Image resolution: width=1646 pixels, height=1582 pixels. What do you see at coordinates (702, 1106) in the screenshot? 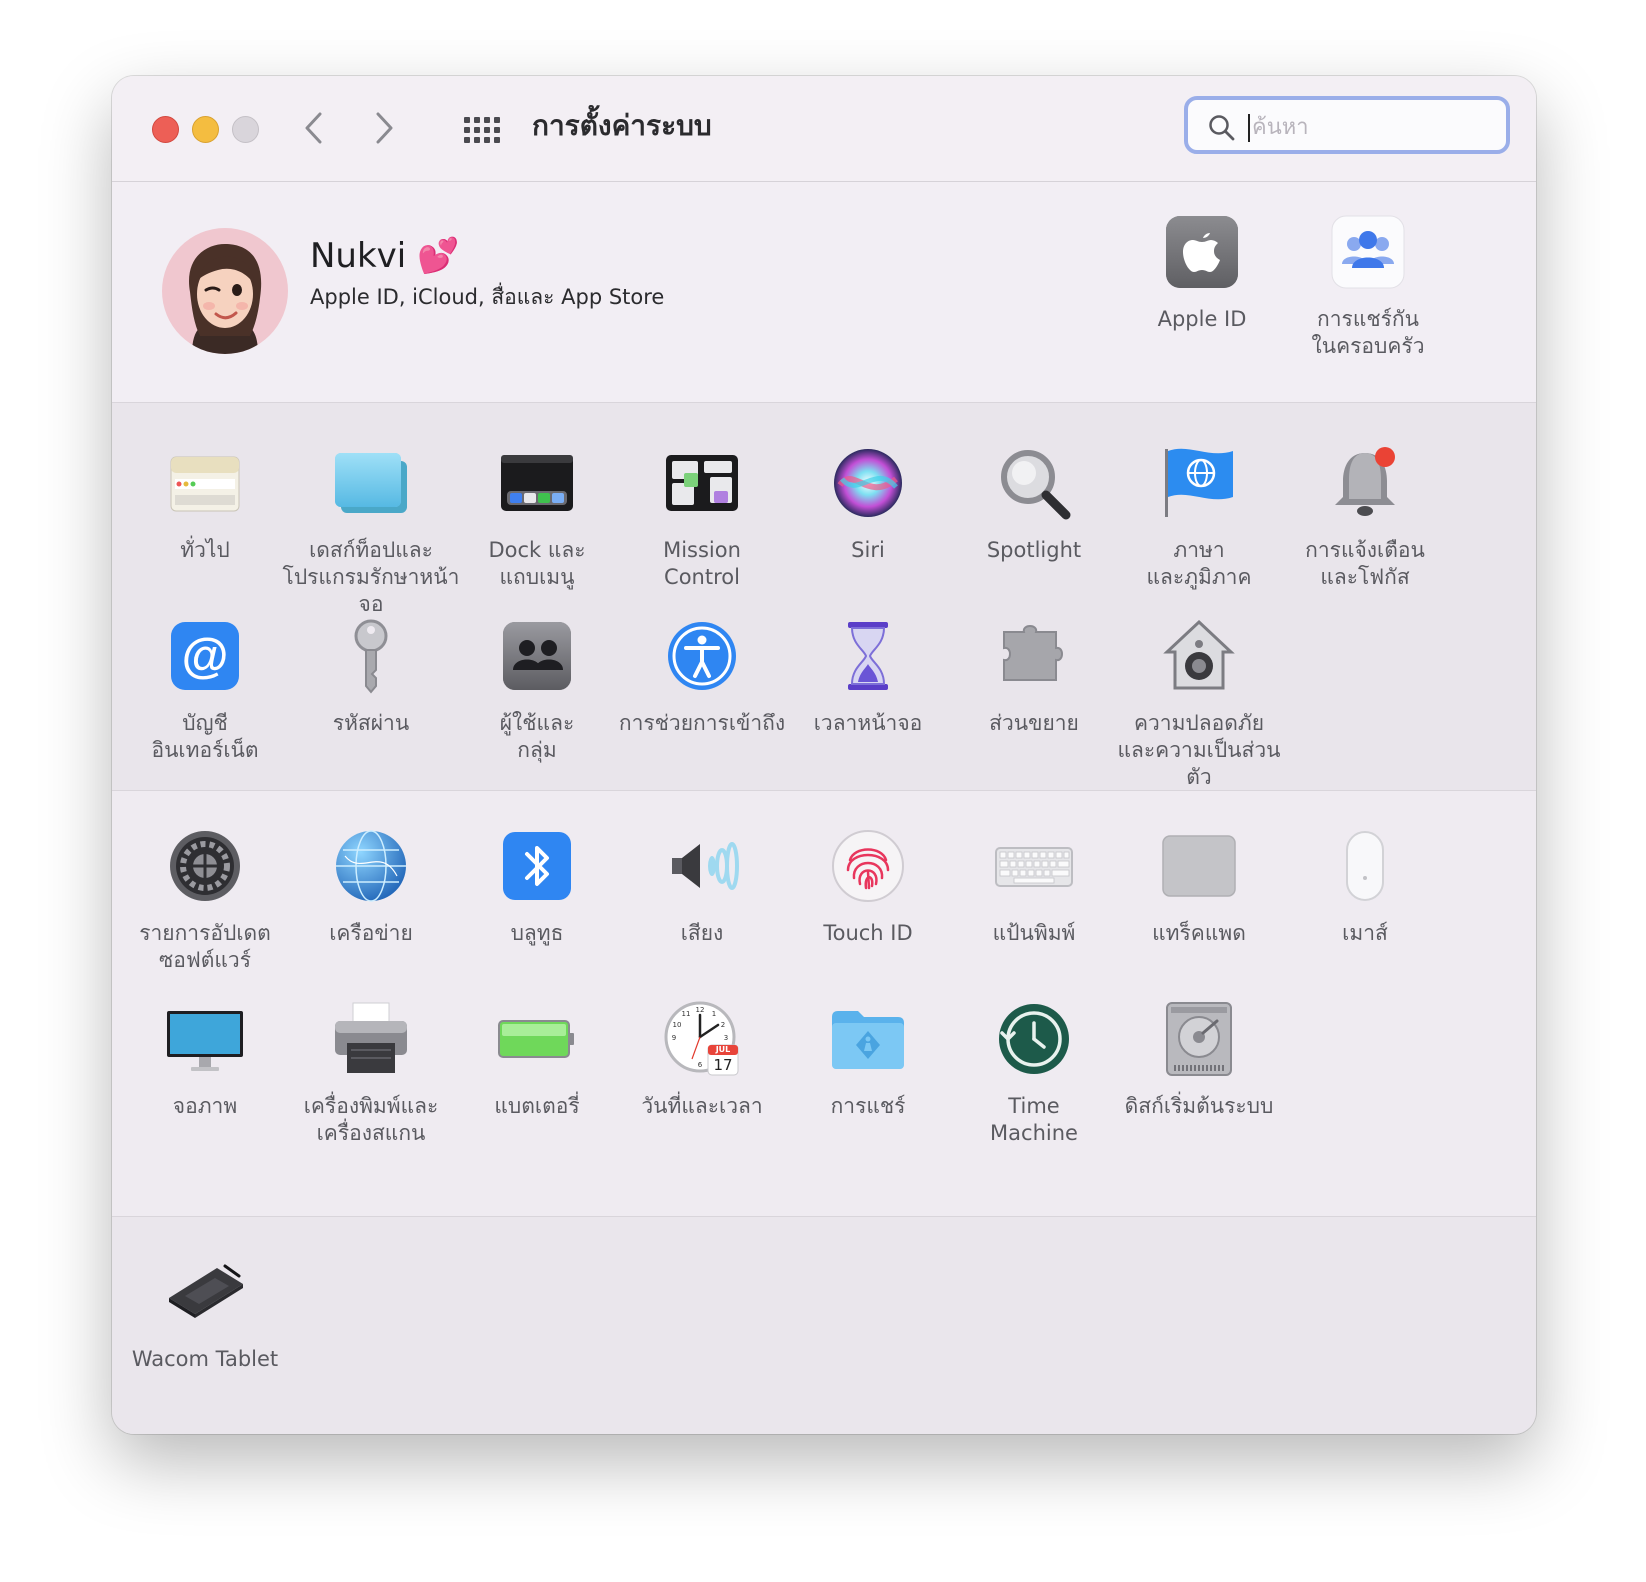
I see `pane-label: วันที่และเวลา` at bounding box center [702, 1106].